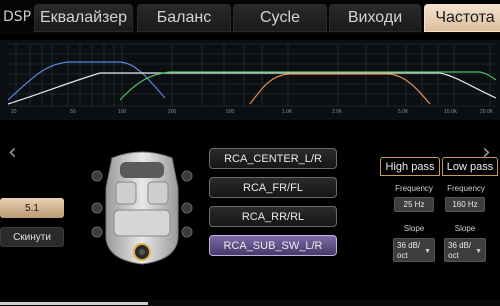 This screenshot has width=500, height=306. I want to click on system-bar, so click(250, 303).